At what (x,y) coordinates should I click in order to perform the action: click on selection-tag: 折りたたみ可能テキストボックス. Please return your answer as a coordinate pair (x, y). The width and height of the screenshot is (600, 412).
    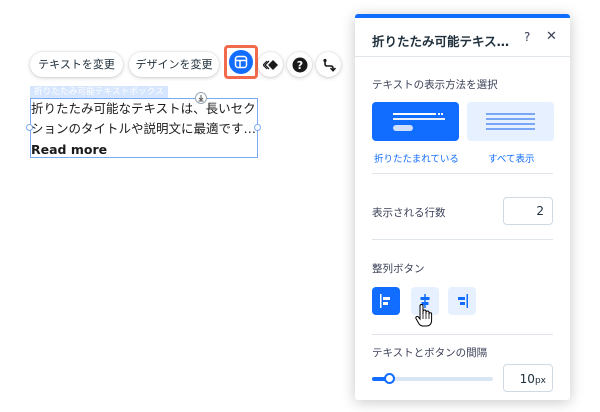
    Looking at the image, I should click on (99, 92).